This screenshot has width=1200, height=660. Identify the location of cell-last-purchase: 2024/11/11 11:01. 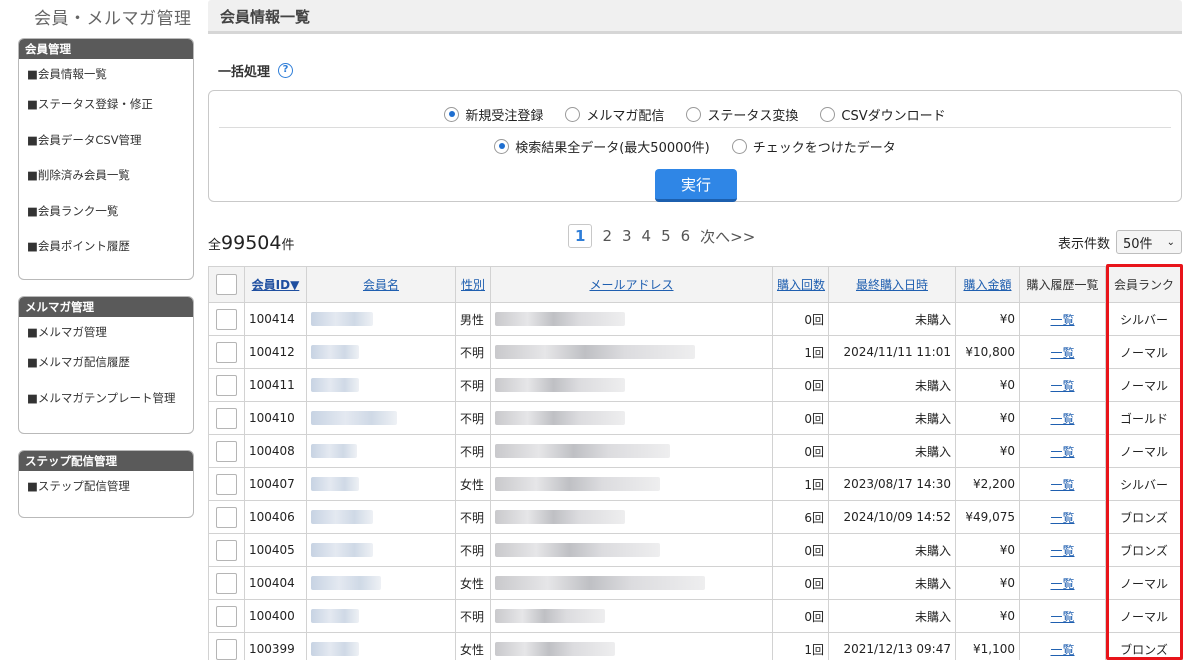
(892, 352).